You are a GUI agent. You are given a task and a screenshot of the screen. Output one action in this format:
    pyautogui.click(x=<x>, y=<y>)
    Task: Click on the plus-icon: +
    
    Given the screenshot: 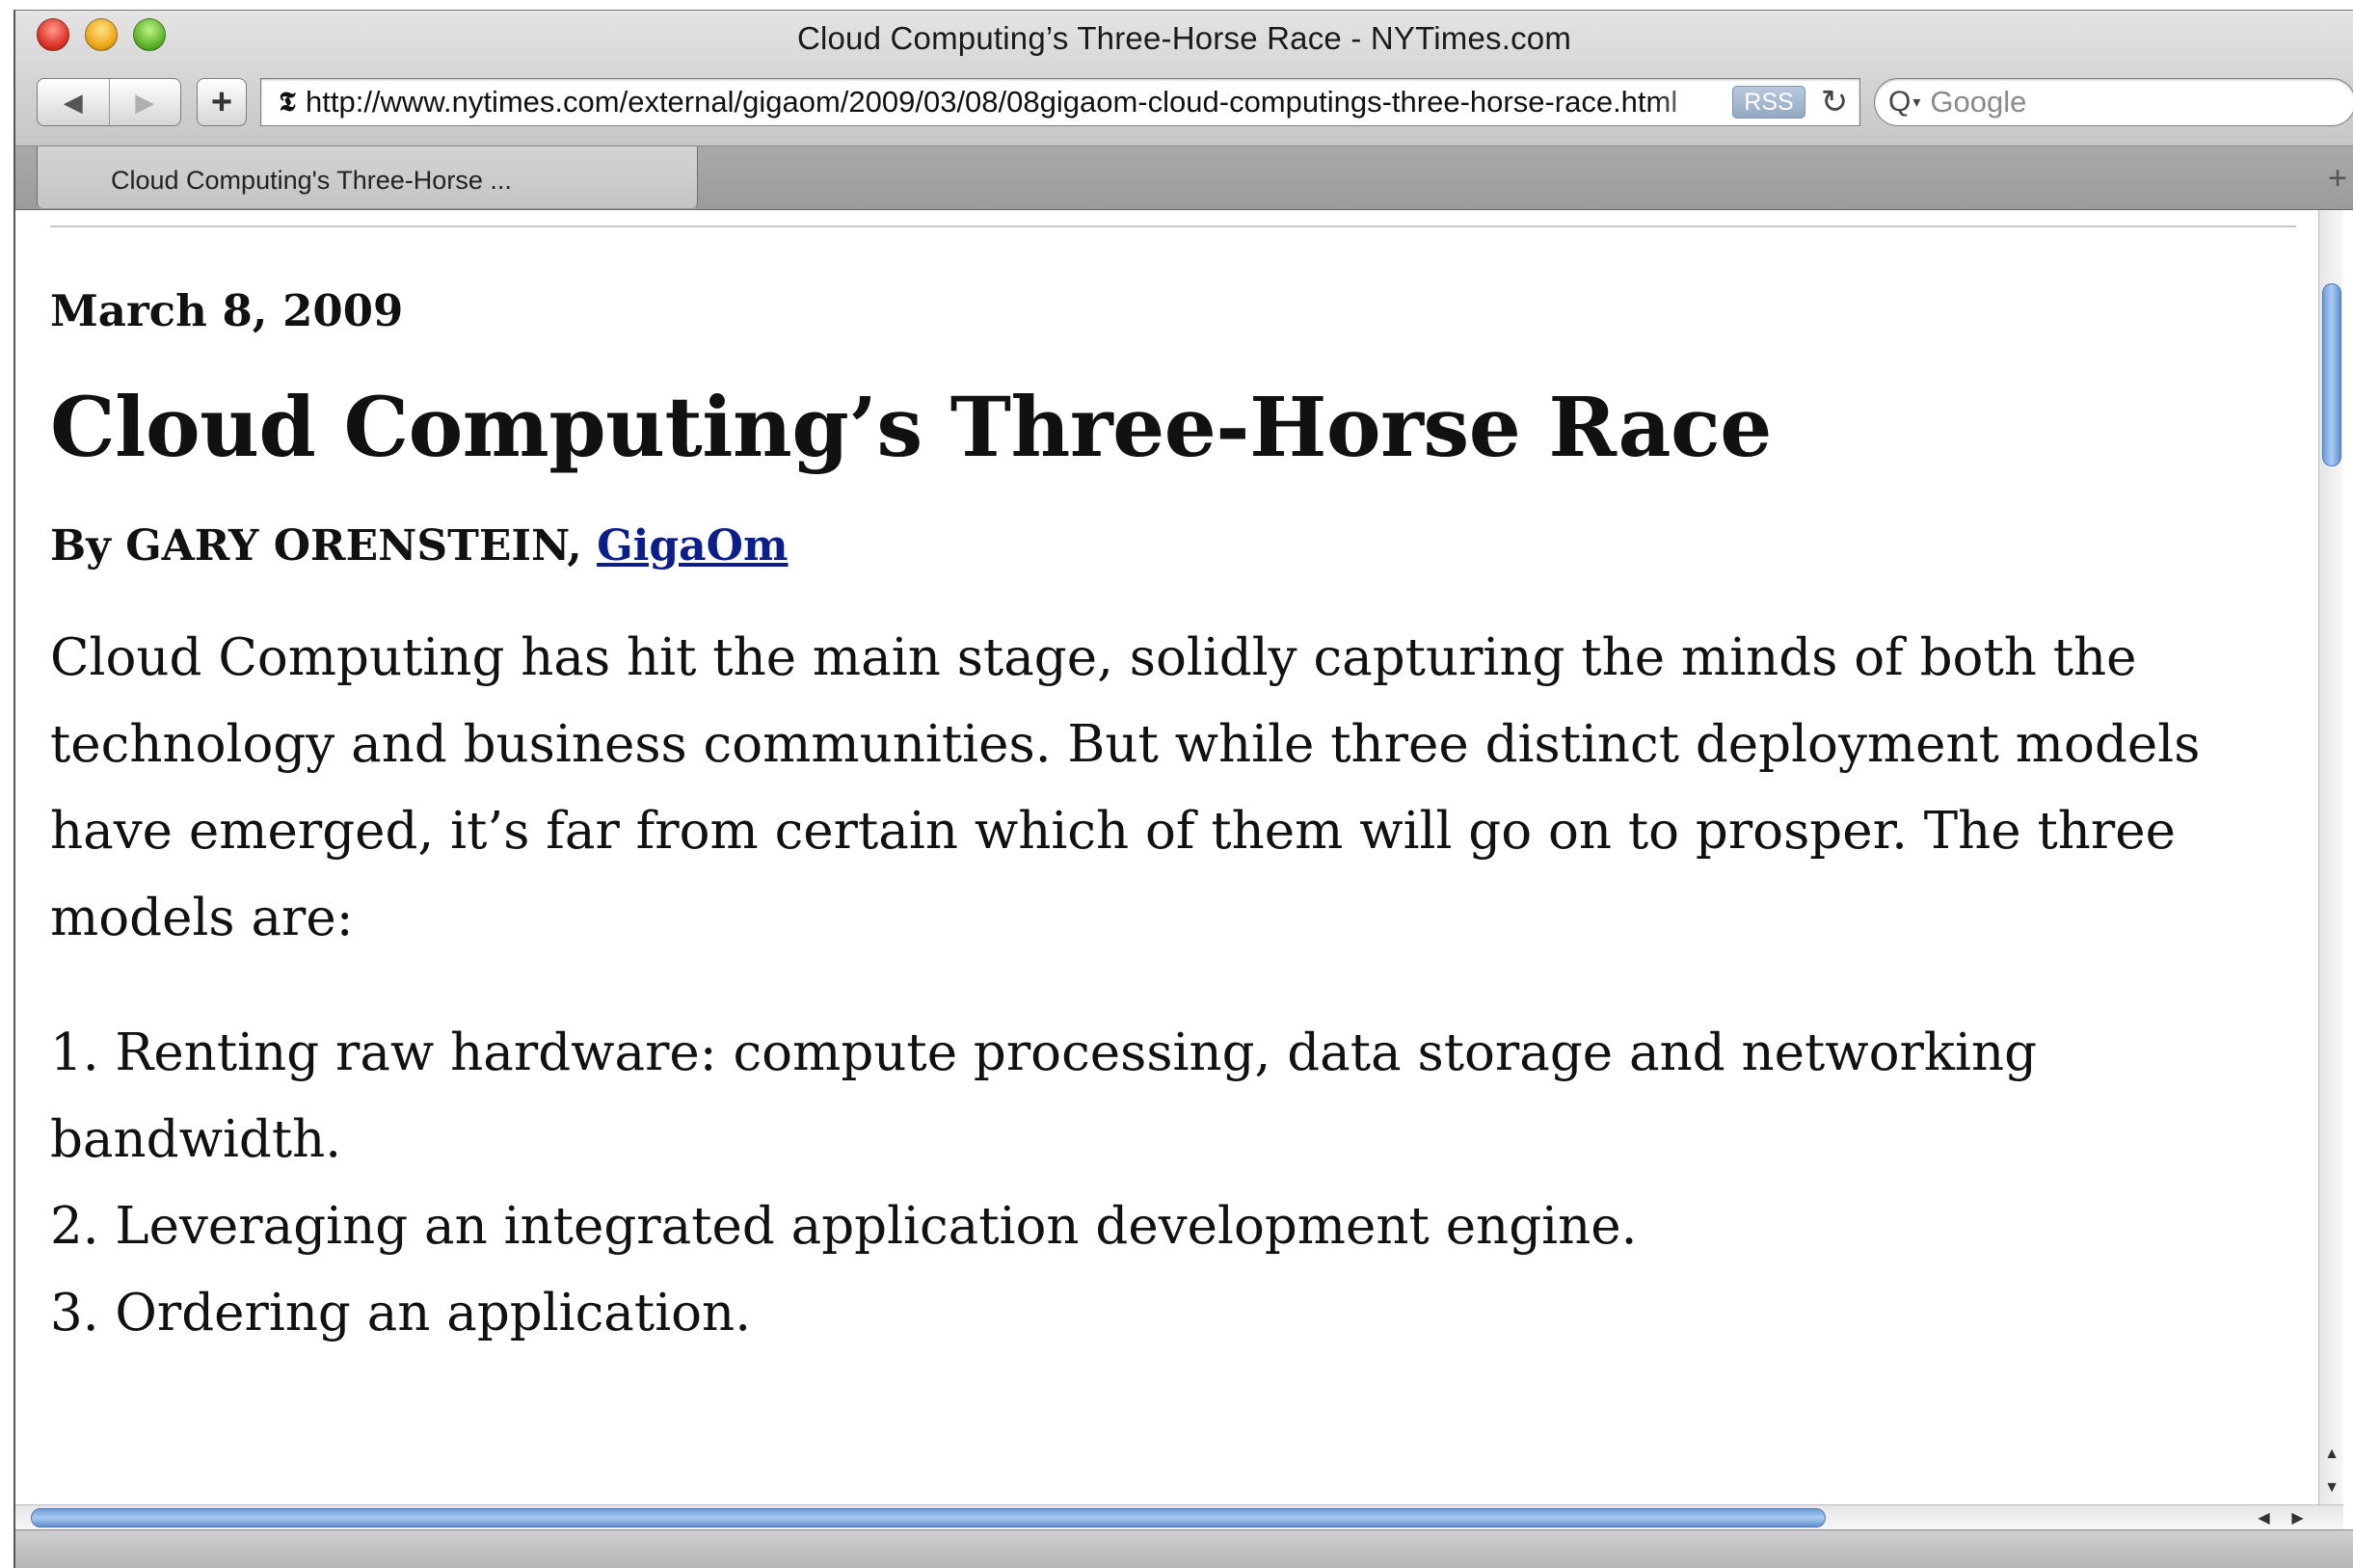 What is the action you would take?
    pyautogui.click(x=221, y=102)
    